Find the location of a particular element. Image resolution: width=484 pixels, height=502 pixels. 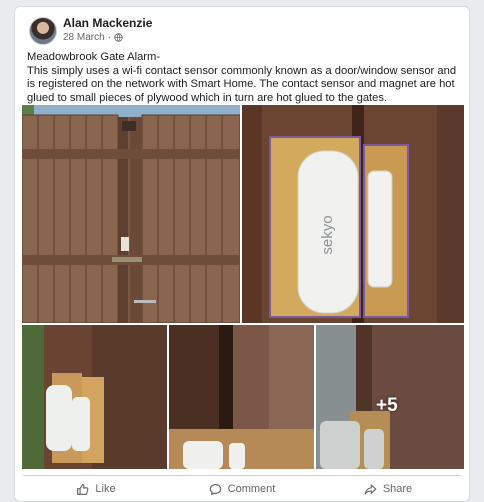

more-photos-count: +5 is located at coordinates (387, 405).